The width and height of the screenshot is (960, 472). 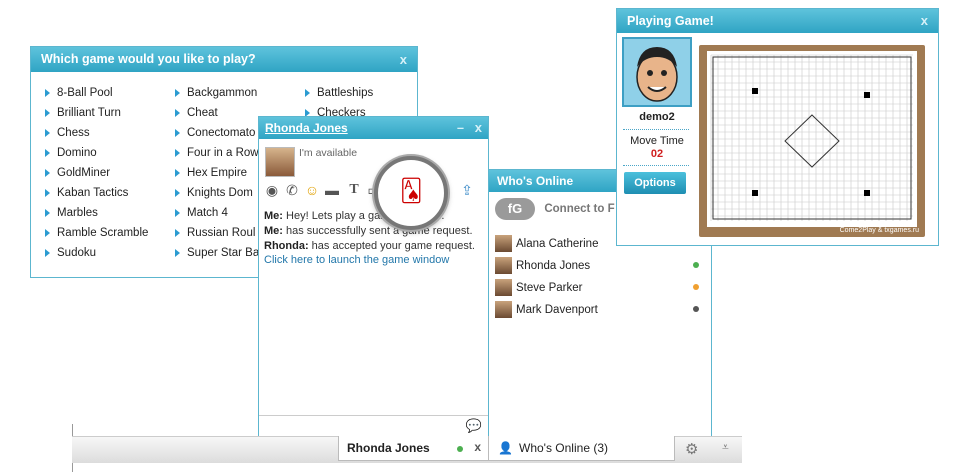 What do you see at coordinates (96, 193) in the screenshot?
I see `game-list-item: Kaban Tactics` at bounding box center [96, 193].